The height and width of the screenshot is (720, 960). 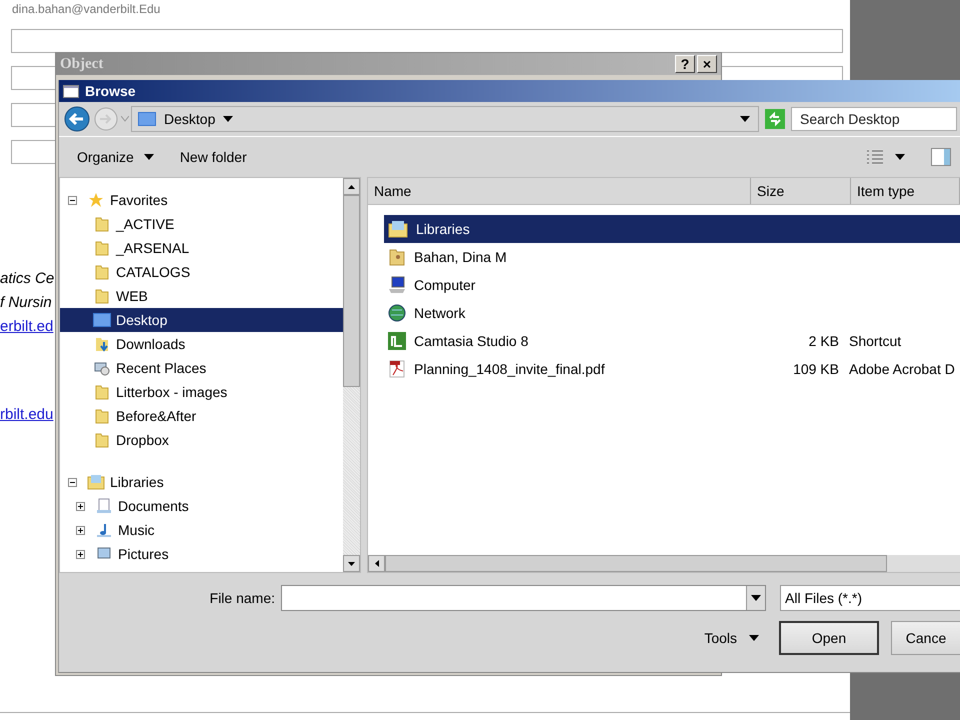 What do you see at coordinates (201, 482) in the screenshot?
I see `tree-item: Libraries` at bounding box center [201, 482].